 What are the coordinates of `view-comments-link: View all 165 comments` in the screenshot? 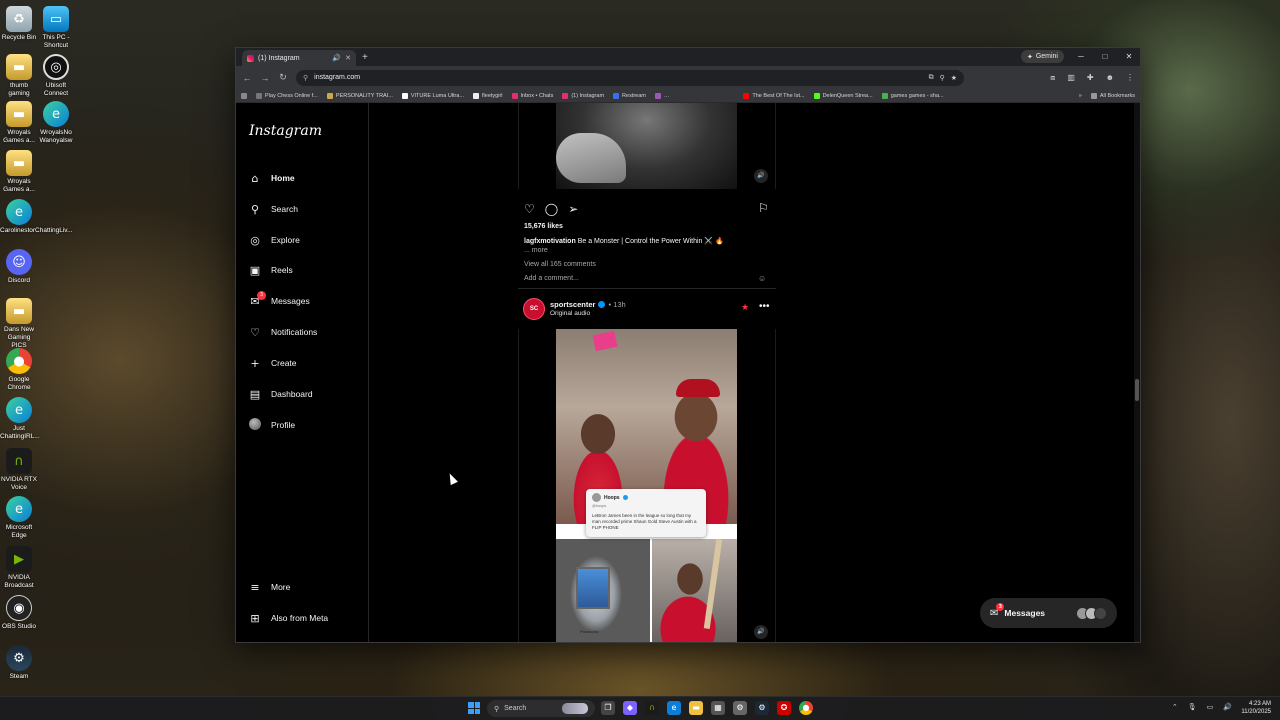 It's located at (560, 264).